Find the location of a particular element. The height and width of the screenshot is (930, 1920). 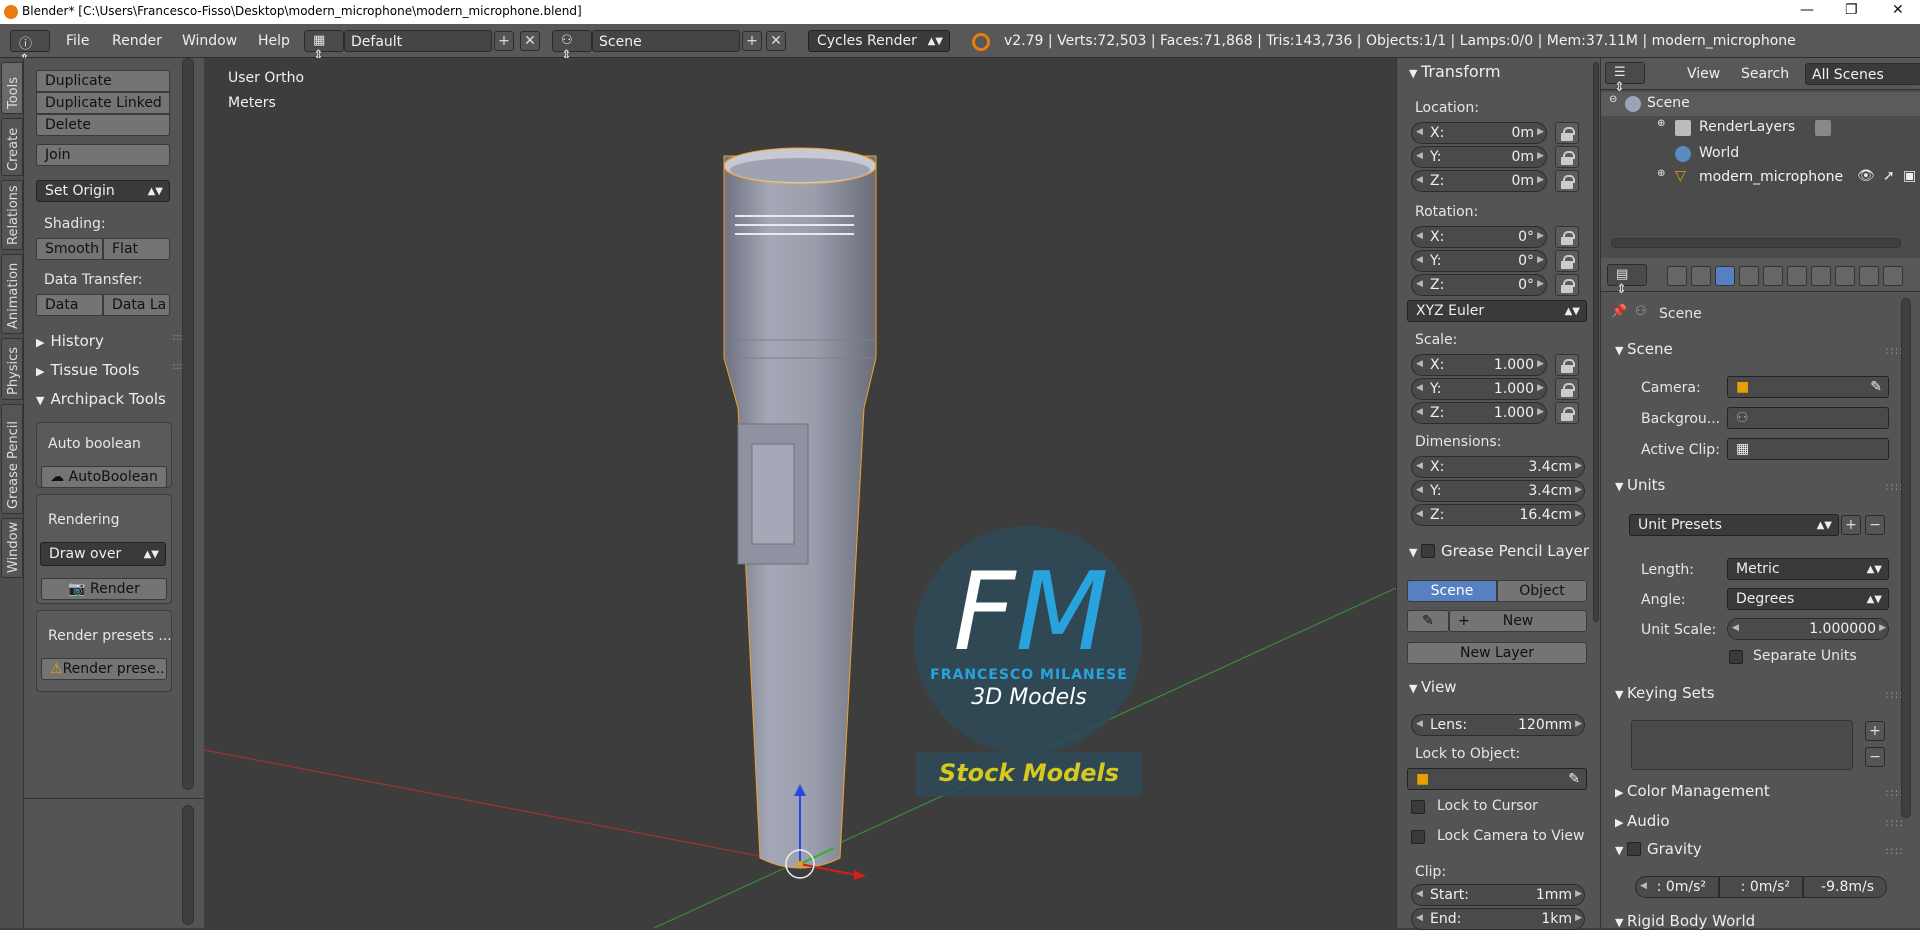

dimensions-z-field: ◀ Z: 16.4cm ▶ is located at coordinates (1498, 515).